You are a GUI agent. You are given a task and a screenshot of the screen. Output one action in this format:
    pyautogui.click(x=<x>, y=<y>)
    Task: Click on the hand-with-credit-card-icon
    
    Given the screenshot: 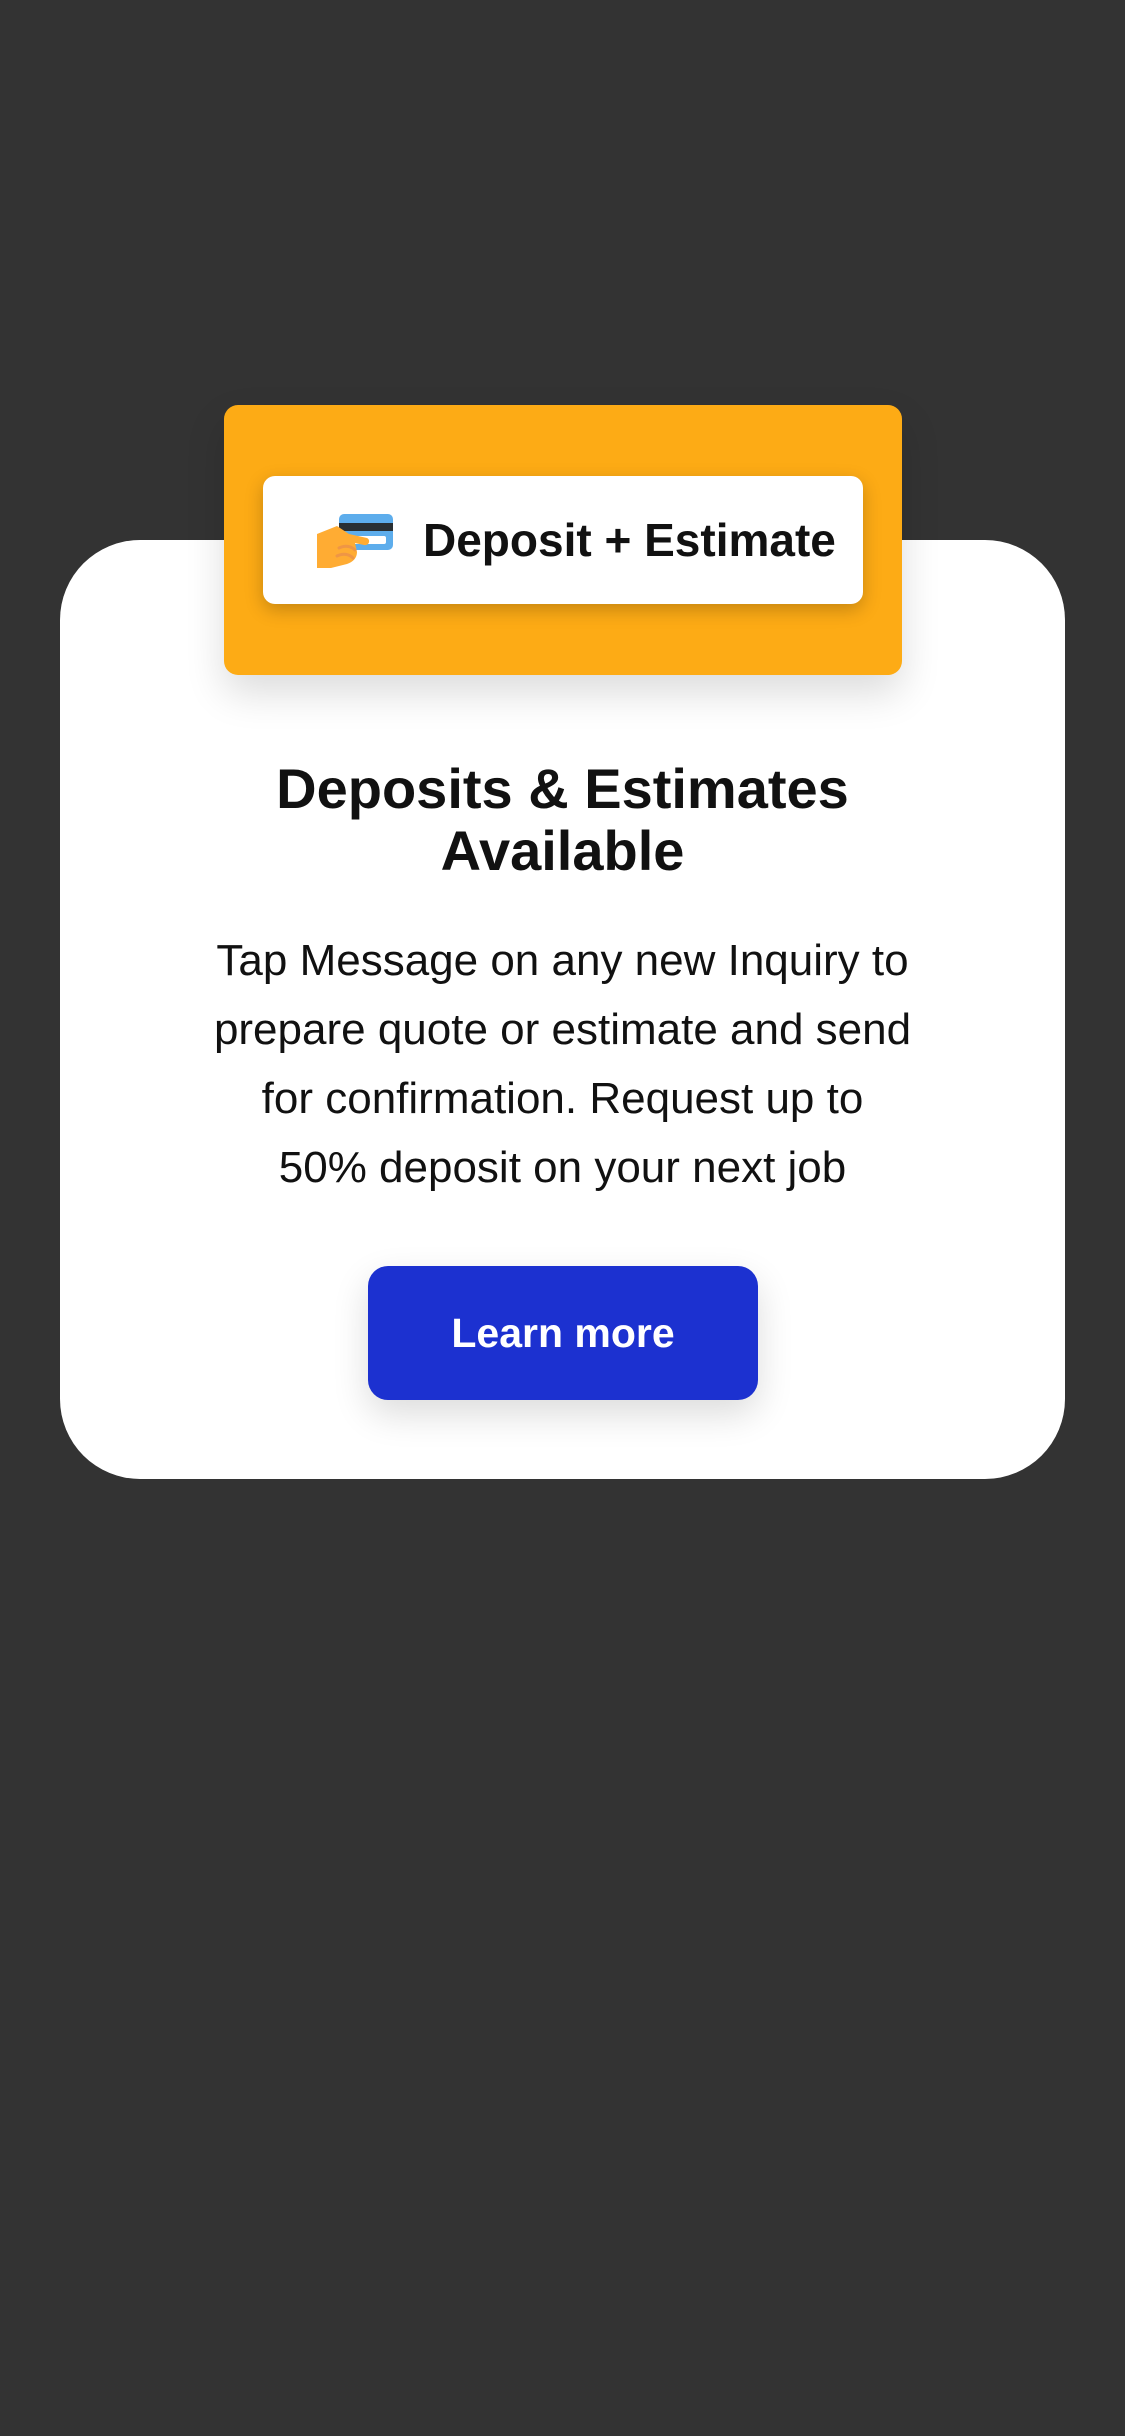 What is the action you would take?
    pyautogui.click(x=355, y=541)
    